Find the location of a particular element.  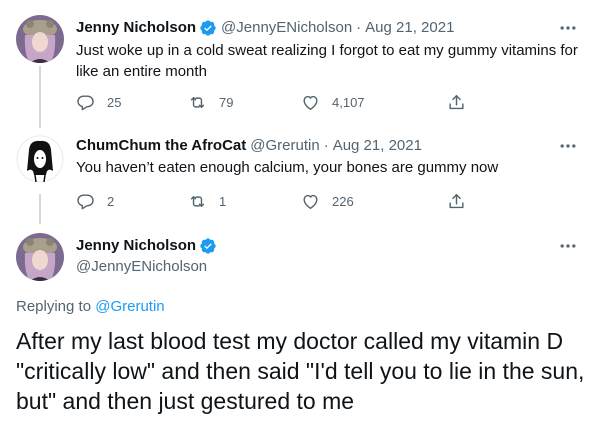

like-count: 4,107 is located at coordinates (348, 102).